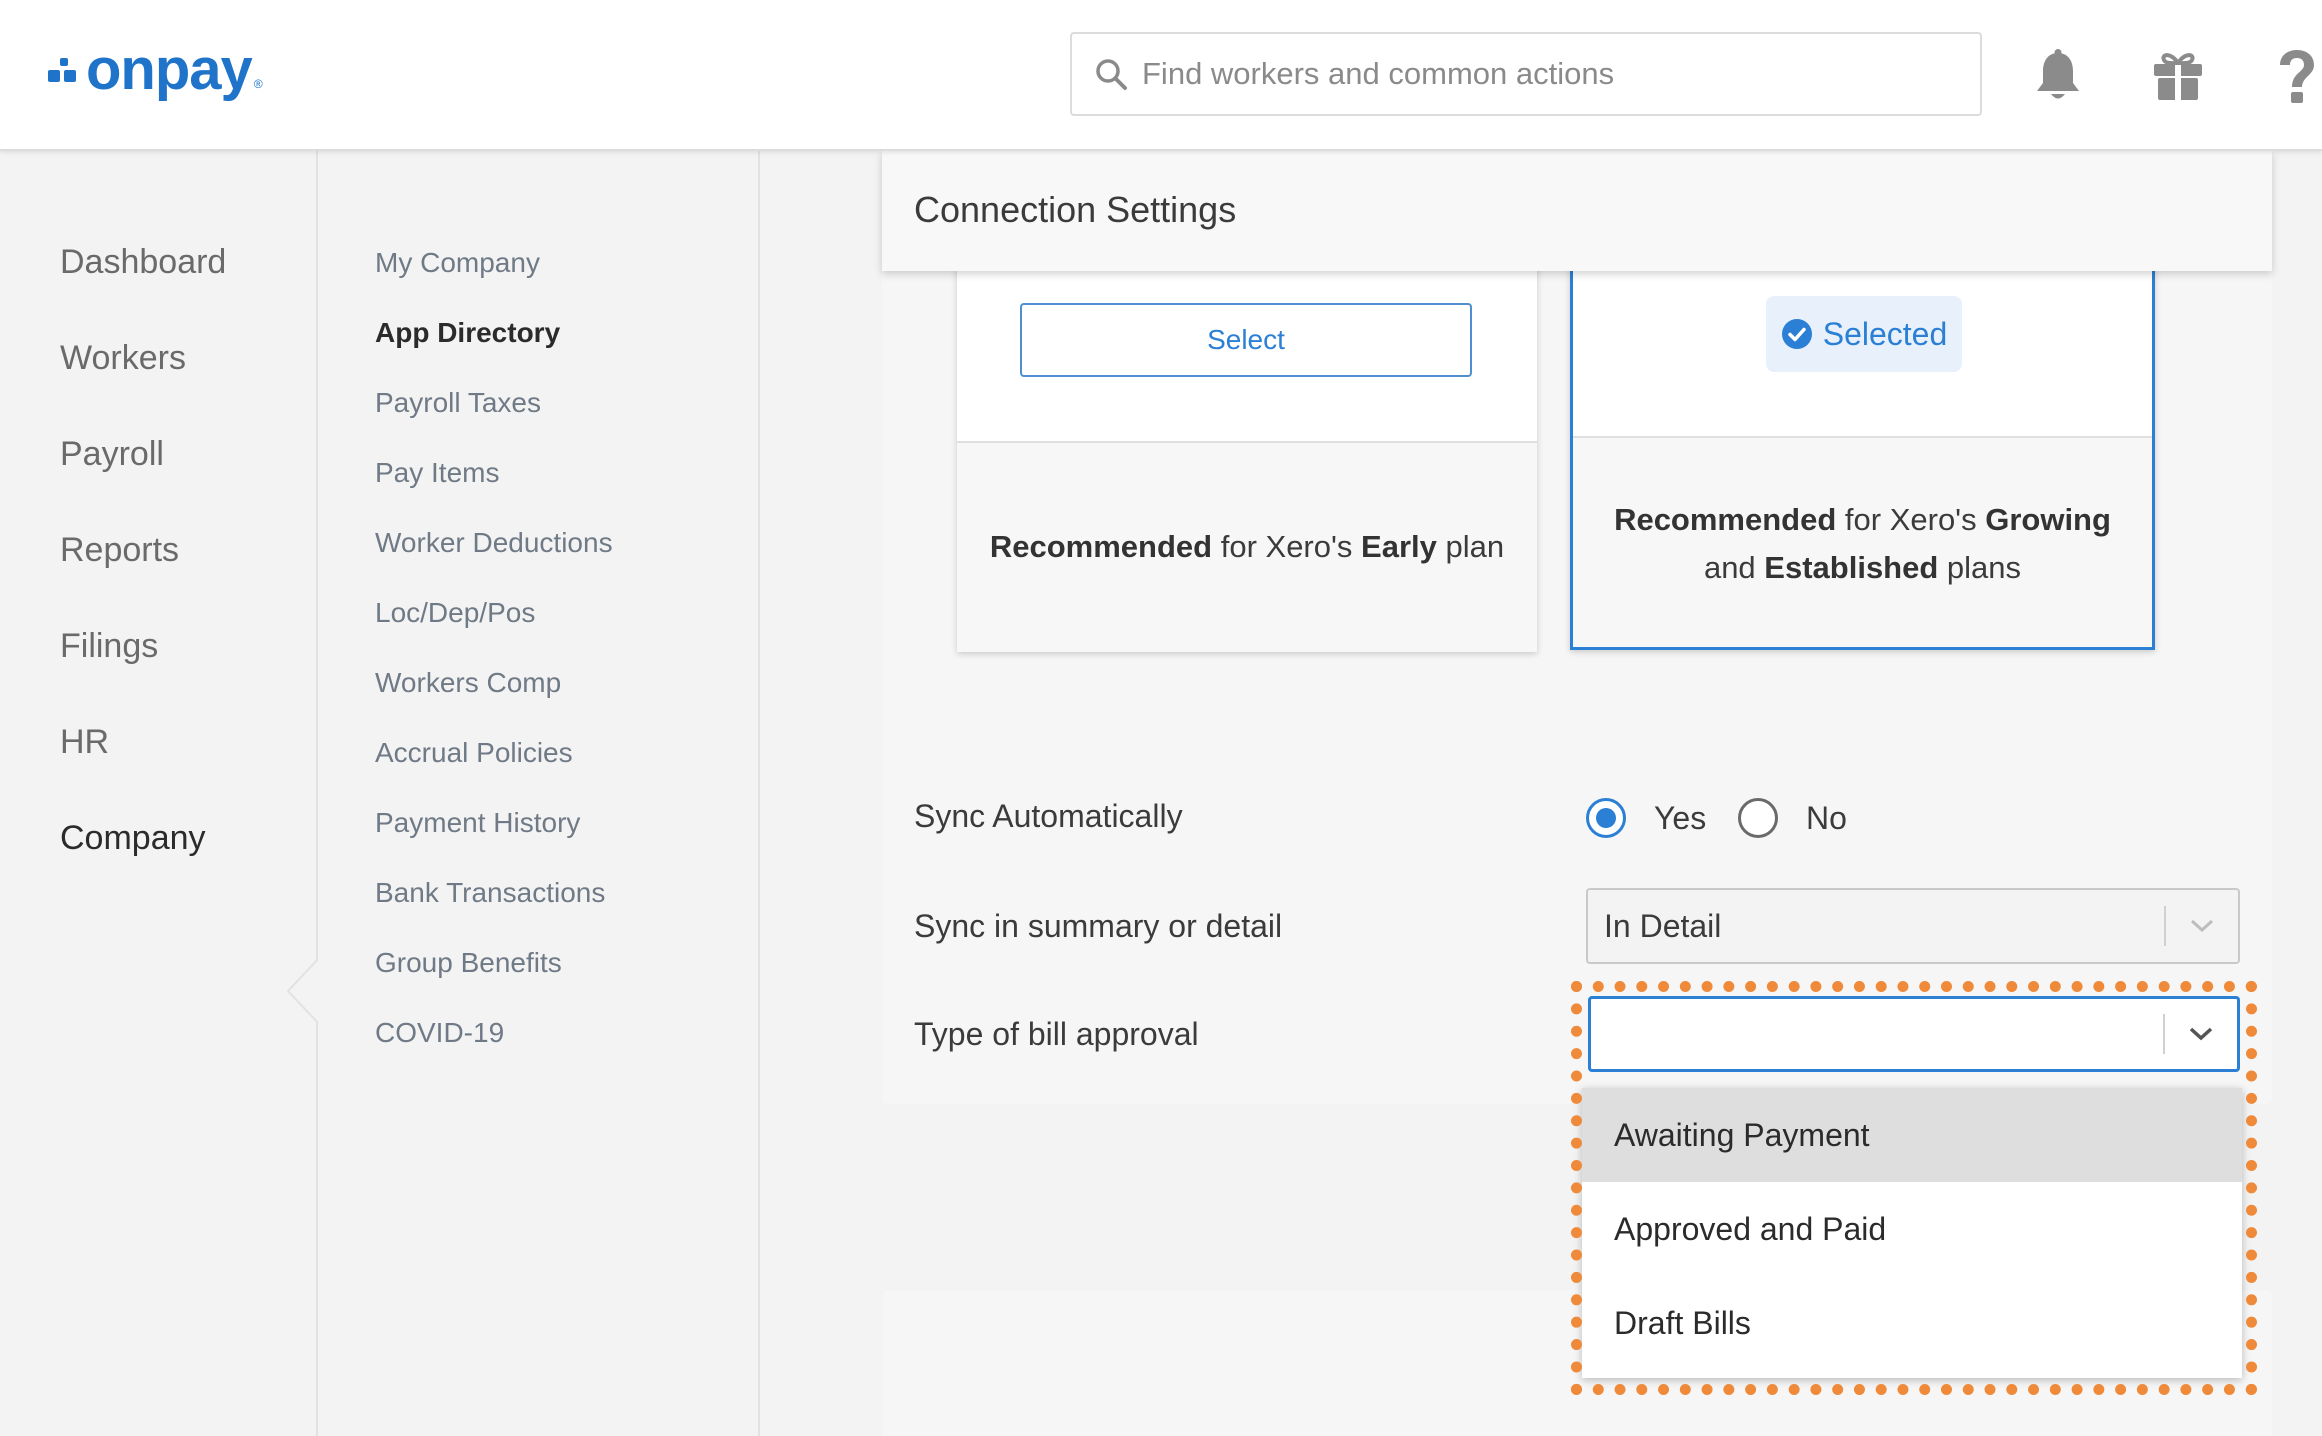 This screenshot has height=1436, width=2322. Describe the element at coordinates (474, 753) in the screenshot. I see `subnav-item-accrual-policies: Accrual Policies` at that location.